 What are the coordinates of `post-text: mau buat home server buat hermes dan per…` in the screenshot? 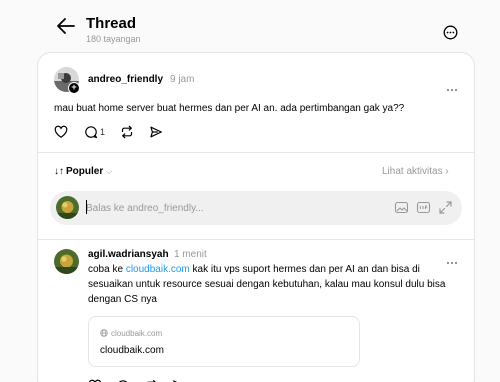 It's located at (229, 108).